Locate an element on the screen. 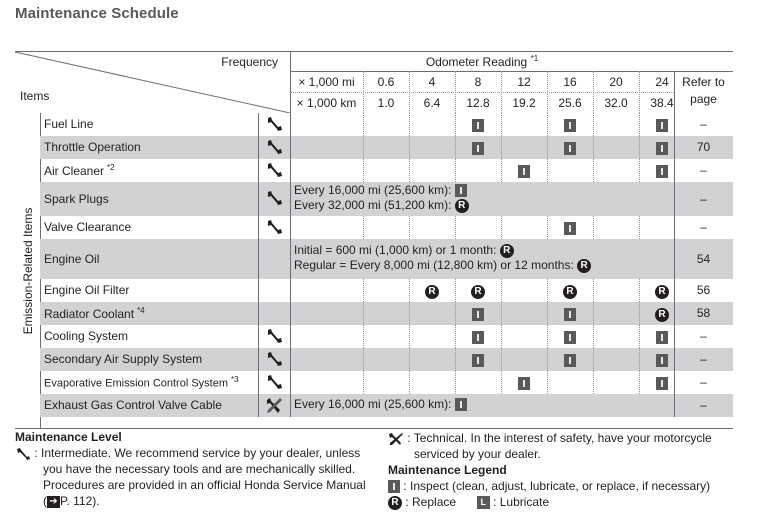 Image resolution: width=773 pixels, height=531 pixels. wrench-icon is located at coordinates (24, 453).